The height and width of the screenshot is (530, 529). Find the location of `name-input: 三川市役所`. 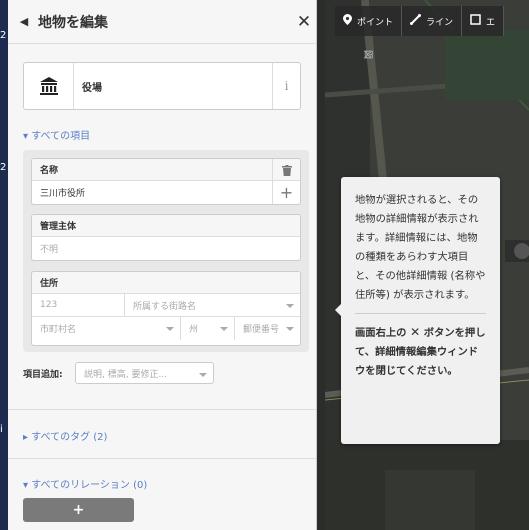

name-input: 三川市役所 is located at coordinates (58, 192).